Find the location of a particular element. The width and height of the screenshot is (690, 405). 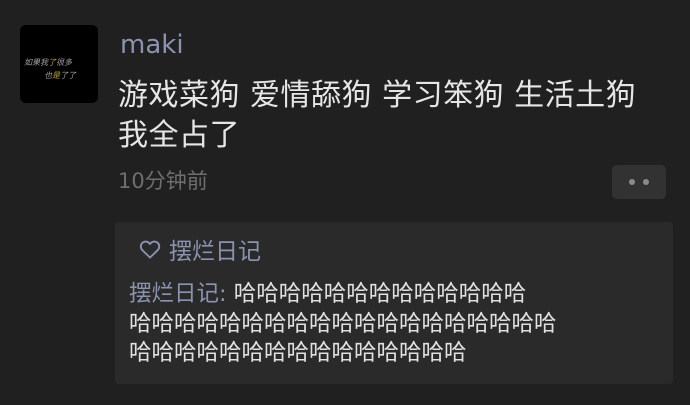

avatar-text-part: 了了 is located at coordinates (68, 75).